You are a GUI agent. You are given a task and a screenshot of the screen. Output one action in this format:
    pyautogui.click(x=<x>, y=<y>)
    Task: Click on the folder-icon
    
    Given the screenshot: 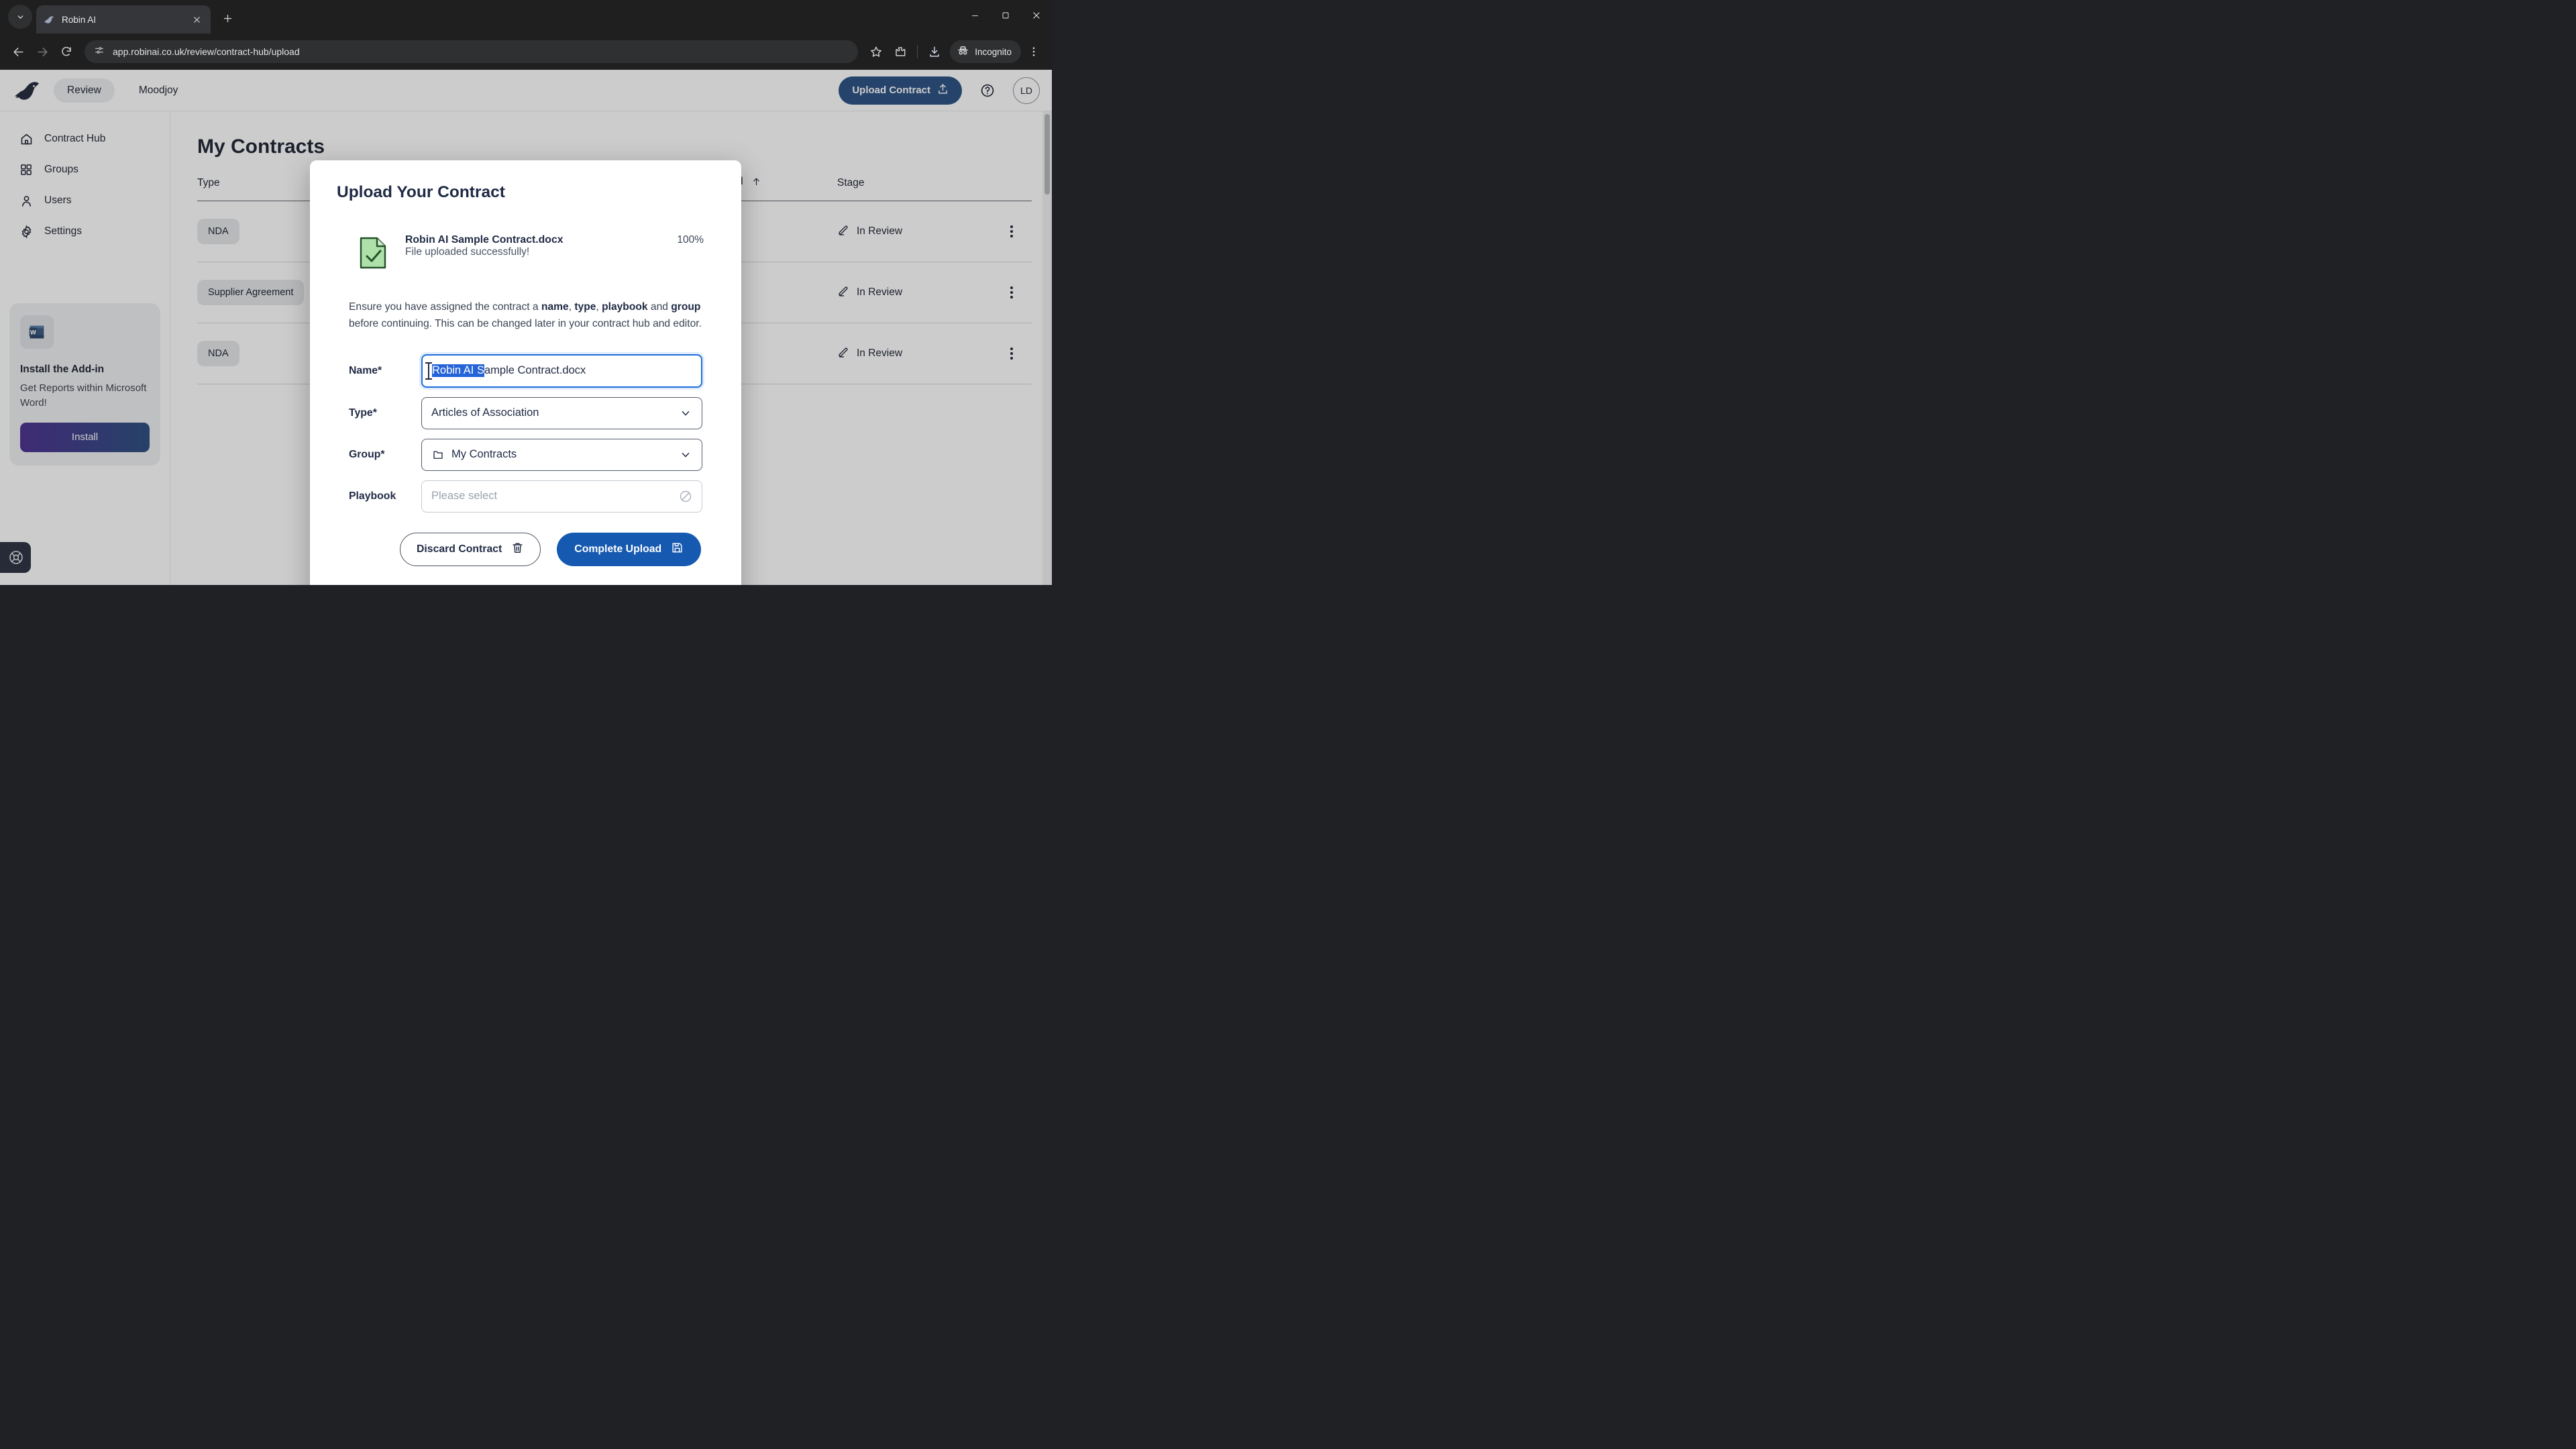 What is the action you would take?
    pyautogui.click(x=438, y=455)
    